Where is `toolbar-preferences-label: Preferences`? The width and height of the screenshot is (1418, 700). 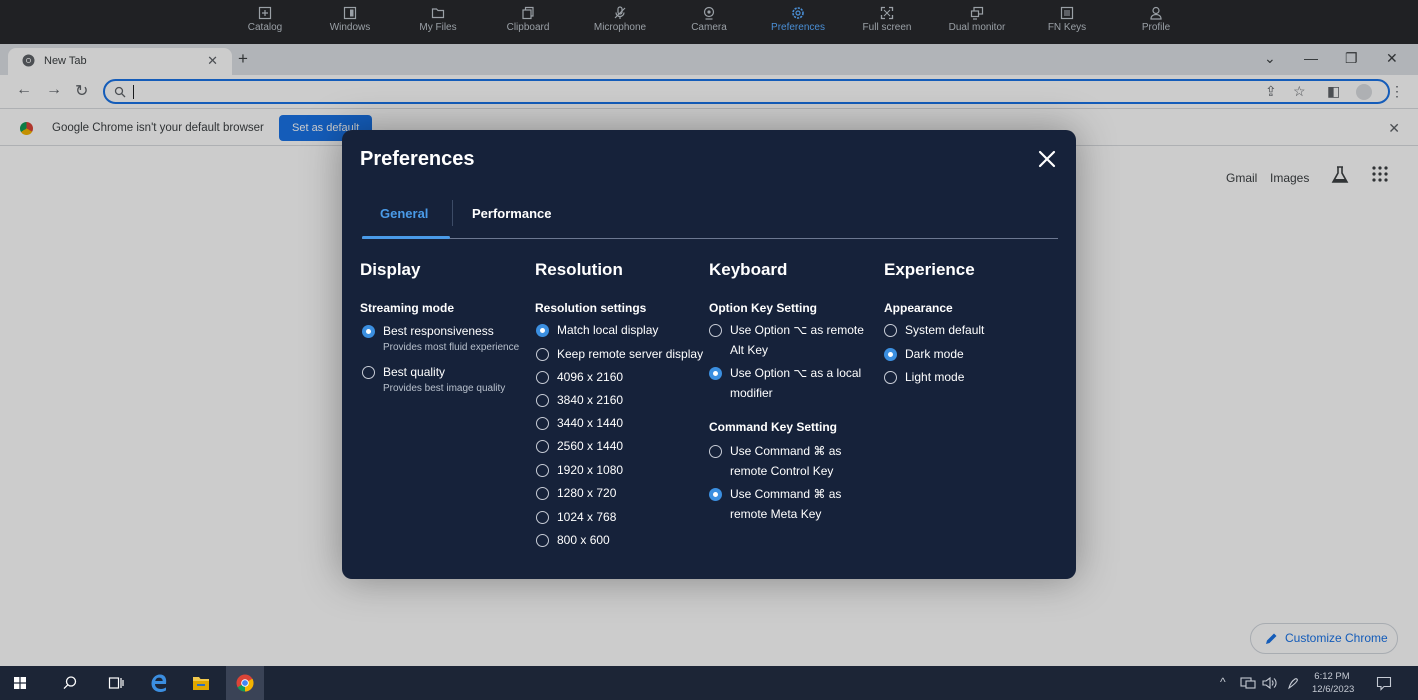
toolbar-preferences-label: Preferences is located at coordinates (798, 27).